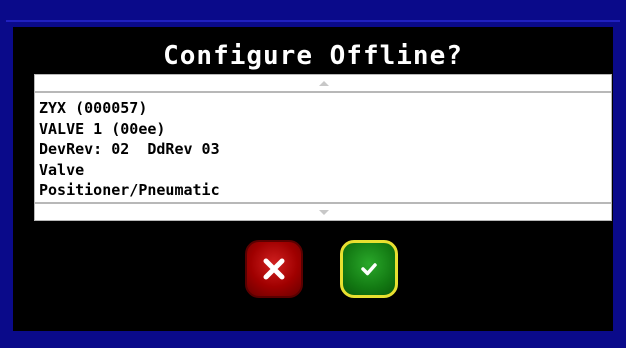  I want to click on scroll-down-button, so click(323, 212).